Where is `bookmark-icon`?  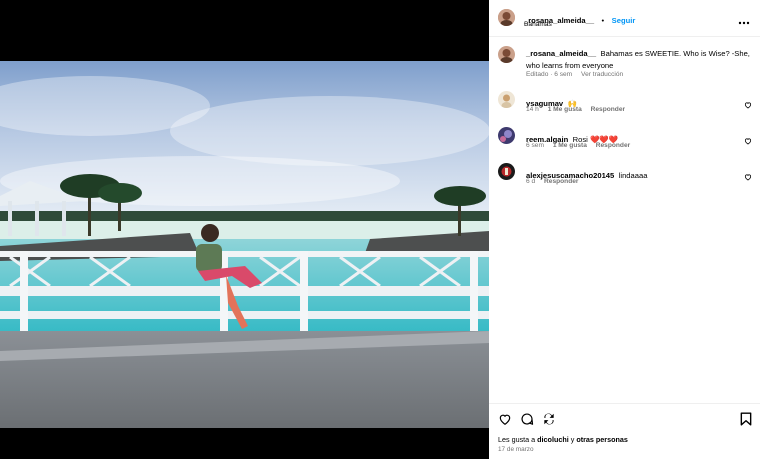 bookmark-icon is located at coordinates (746, 419).